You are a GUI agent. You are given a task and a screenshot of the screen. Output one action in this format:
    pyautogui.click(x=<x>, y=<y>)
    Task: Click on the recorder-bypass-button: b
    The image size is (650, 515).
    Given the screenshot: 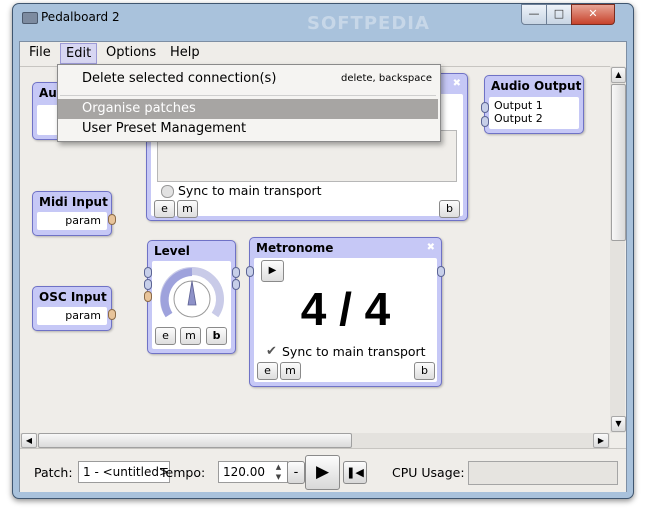 What is the action you would take?
    pyautogui.click(x=449, y=209)
    